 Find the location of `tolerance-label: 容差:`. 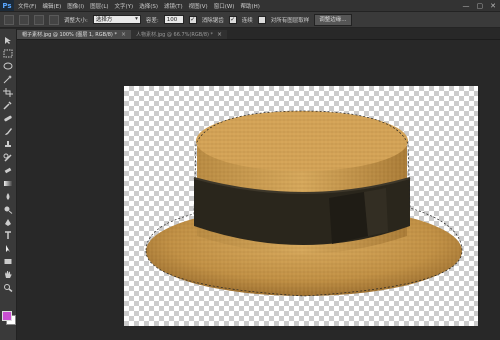

tolerance-label: 容差: is located at coordinates (152, 20).